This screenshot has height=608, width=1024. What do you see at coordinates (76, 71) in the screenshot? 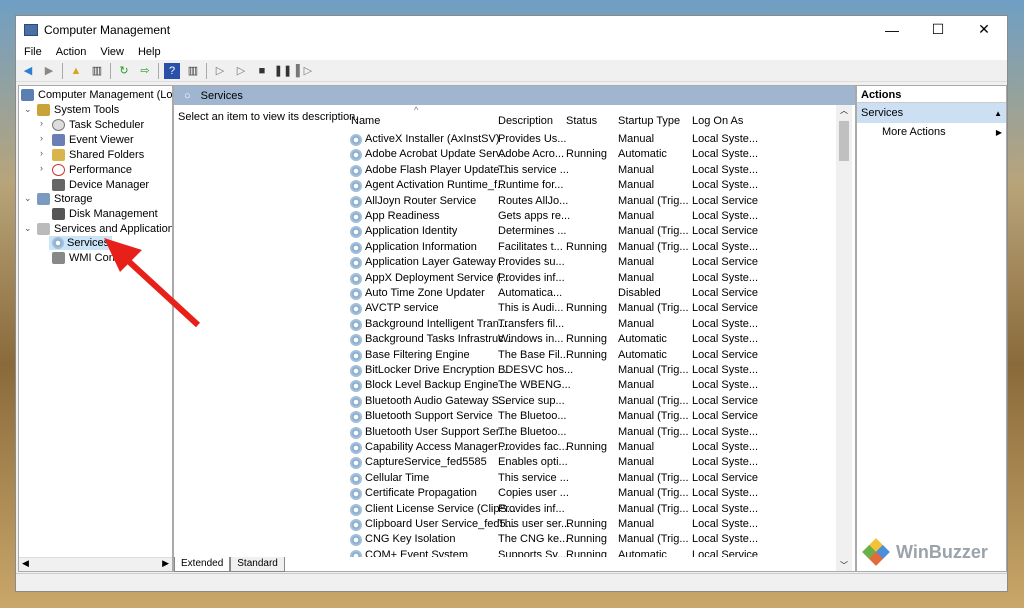
I see `up-folder-icon: ▲` at bounding box center [76, 71].